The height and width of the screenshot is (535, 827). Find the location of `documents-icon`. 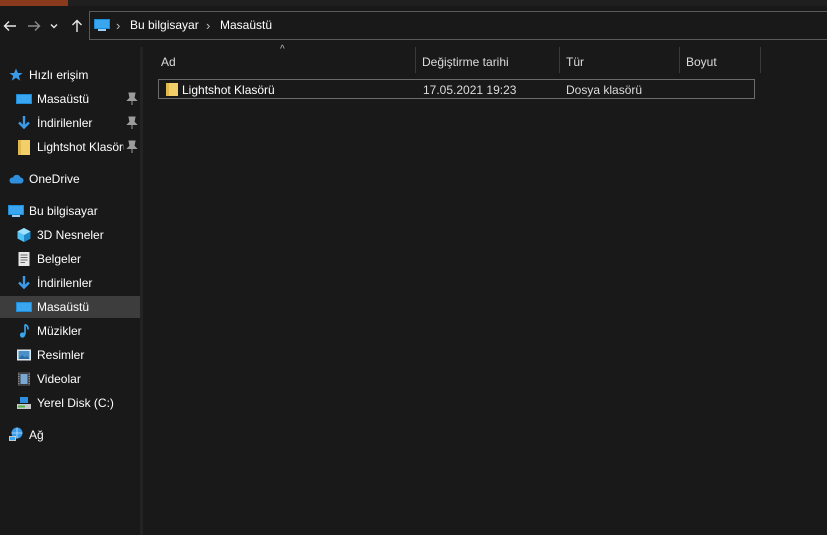

documents-icon is located at coordinates (24, 259).